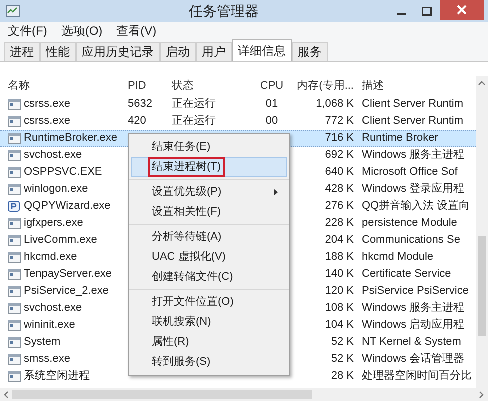  Describe the element at coordinates (339, 138) in the screenshot. I see `table-cell: 716 K` at that location.